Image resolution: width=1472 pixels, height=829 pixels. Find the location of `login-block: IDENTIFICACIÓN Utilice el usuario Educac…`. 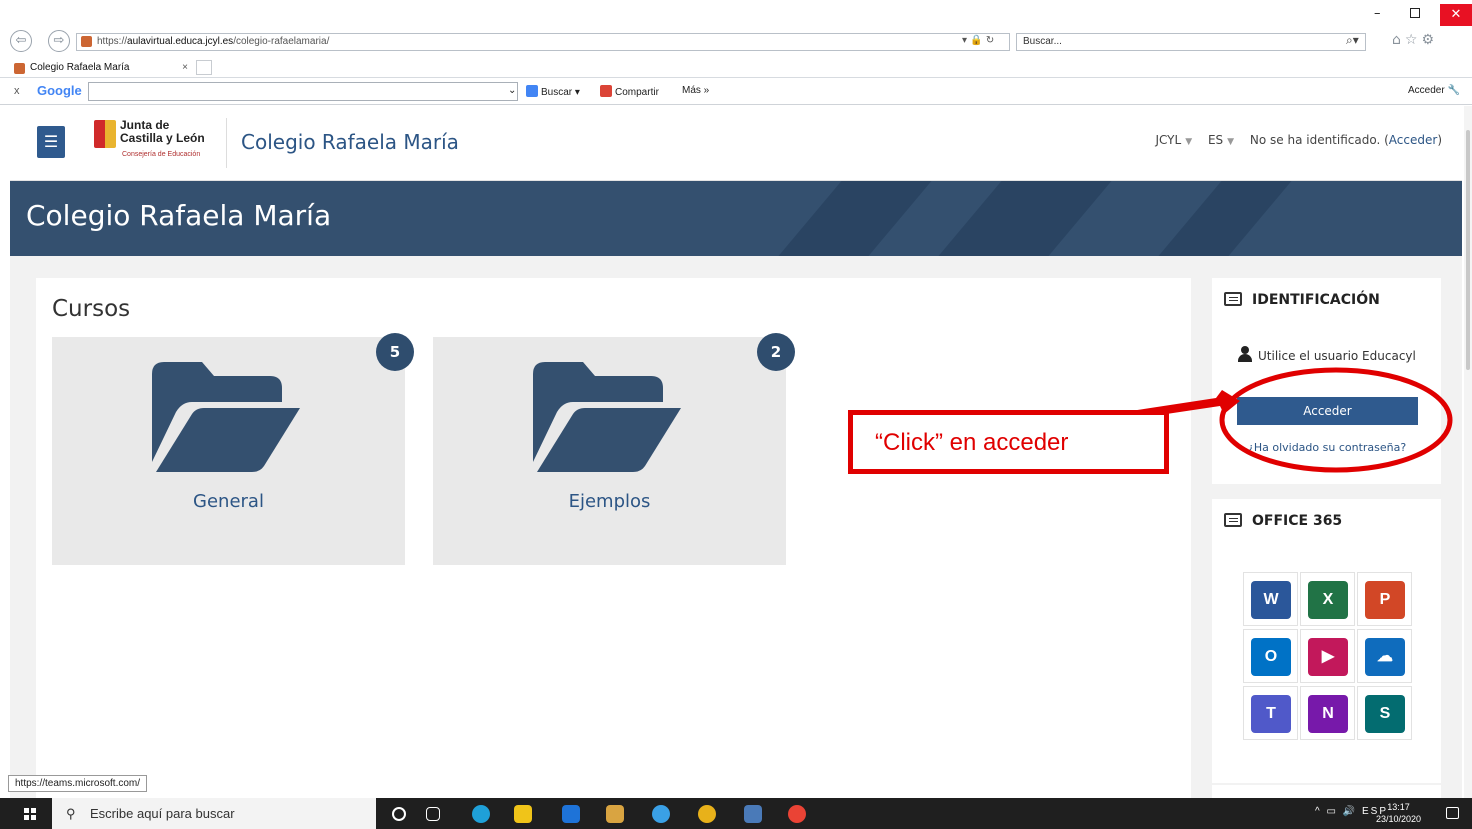

login-block: IDENTIFICACIÓN Utilice el usuario Educac… is located at coordinates (1326, 381).